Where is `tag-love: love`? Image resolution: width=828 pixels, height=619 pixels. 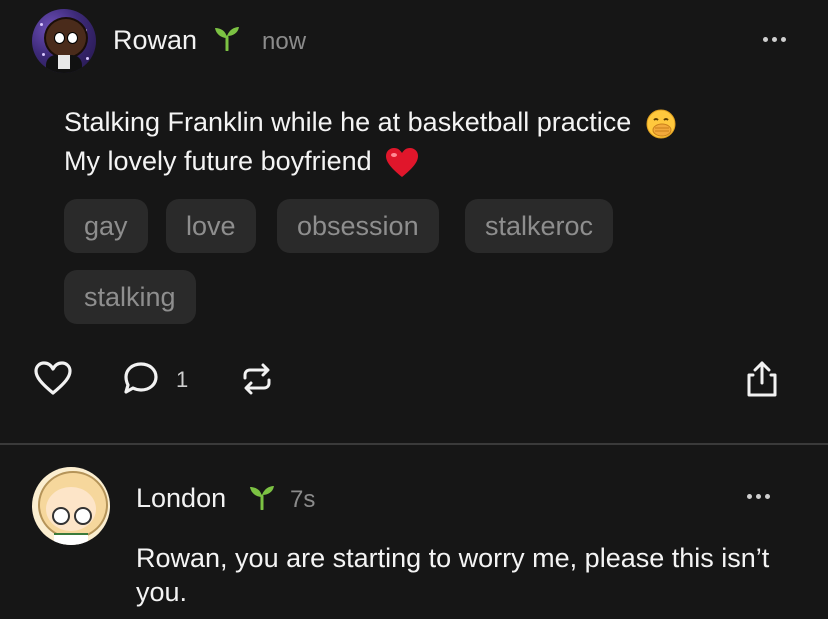 tag-love: love is located at coordinates (211, 226).